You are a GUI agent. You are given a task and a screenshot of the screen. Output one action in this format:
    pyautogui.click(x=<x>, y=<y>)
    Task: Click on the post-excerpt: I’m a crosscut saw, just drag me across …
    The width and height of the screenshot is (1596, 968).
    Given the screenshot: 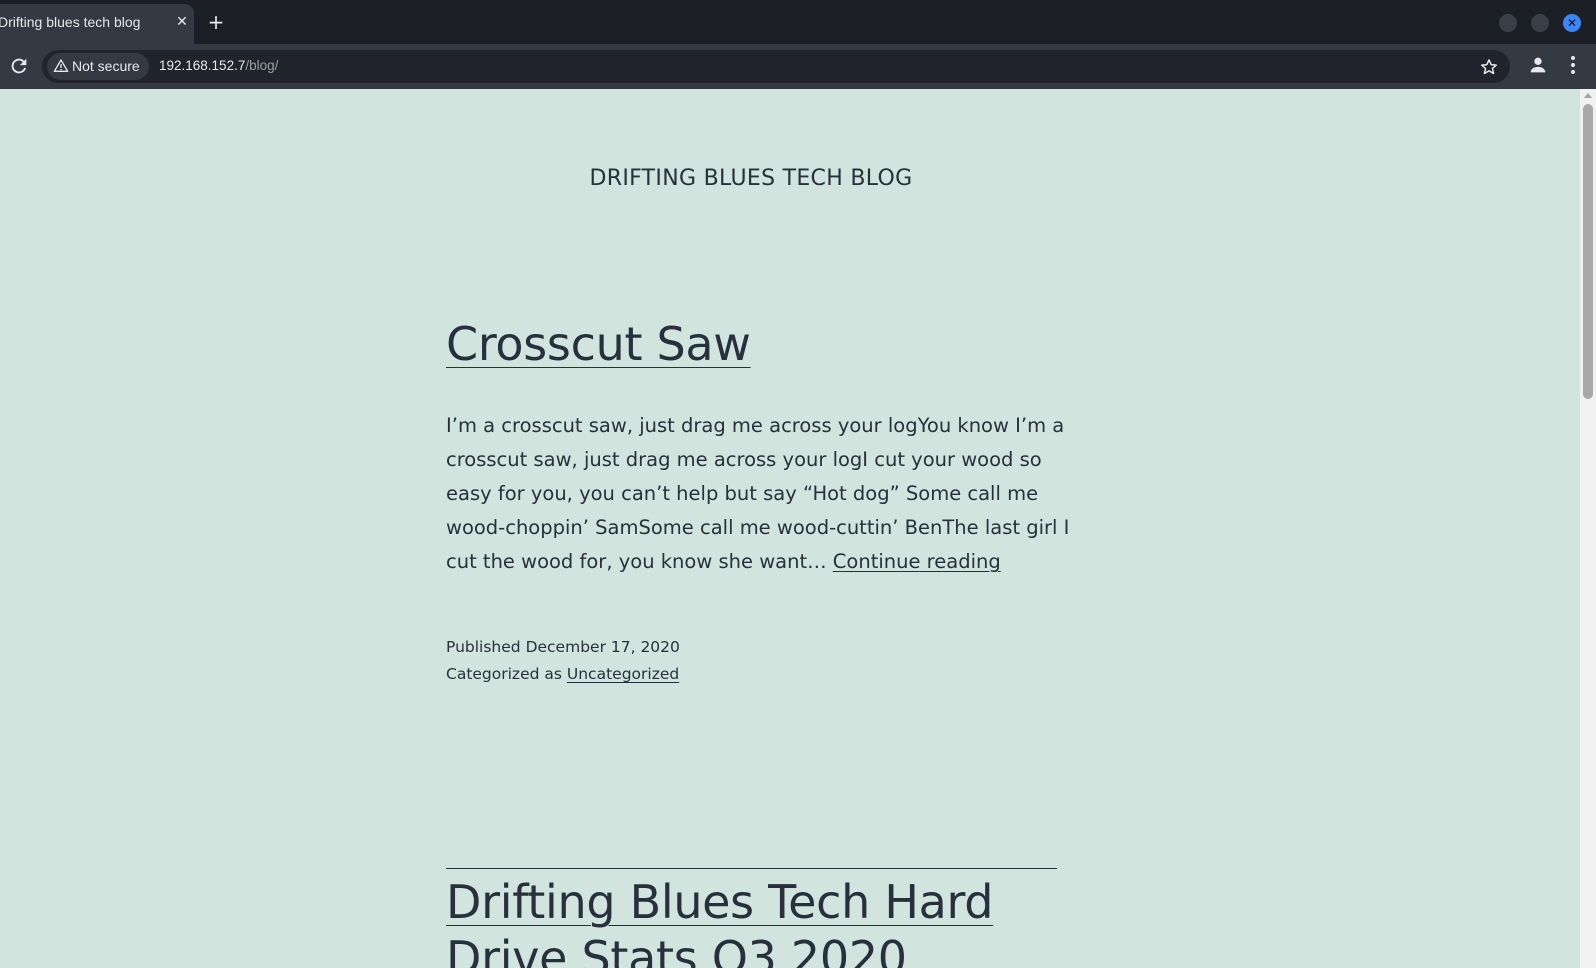 What is the action you would take?
    pyautogui.click(x=758, y=494)
    